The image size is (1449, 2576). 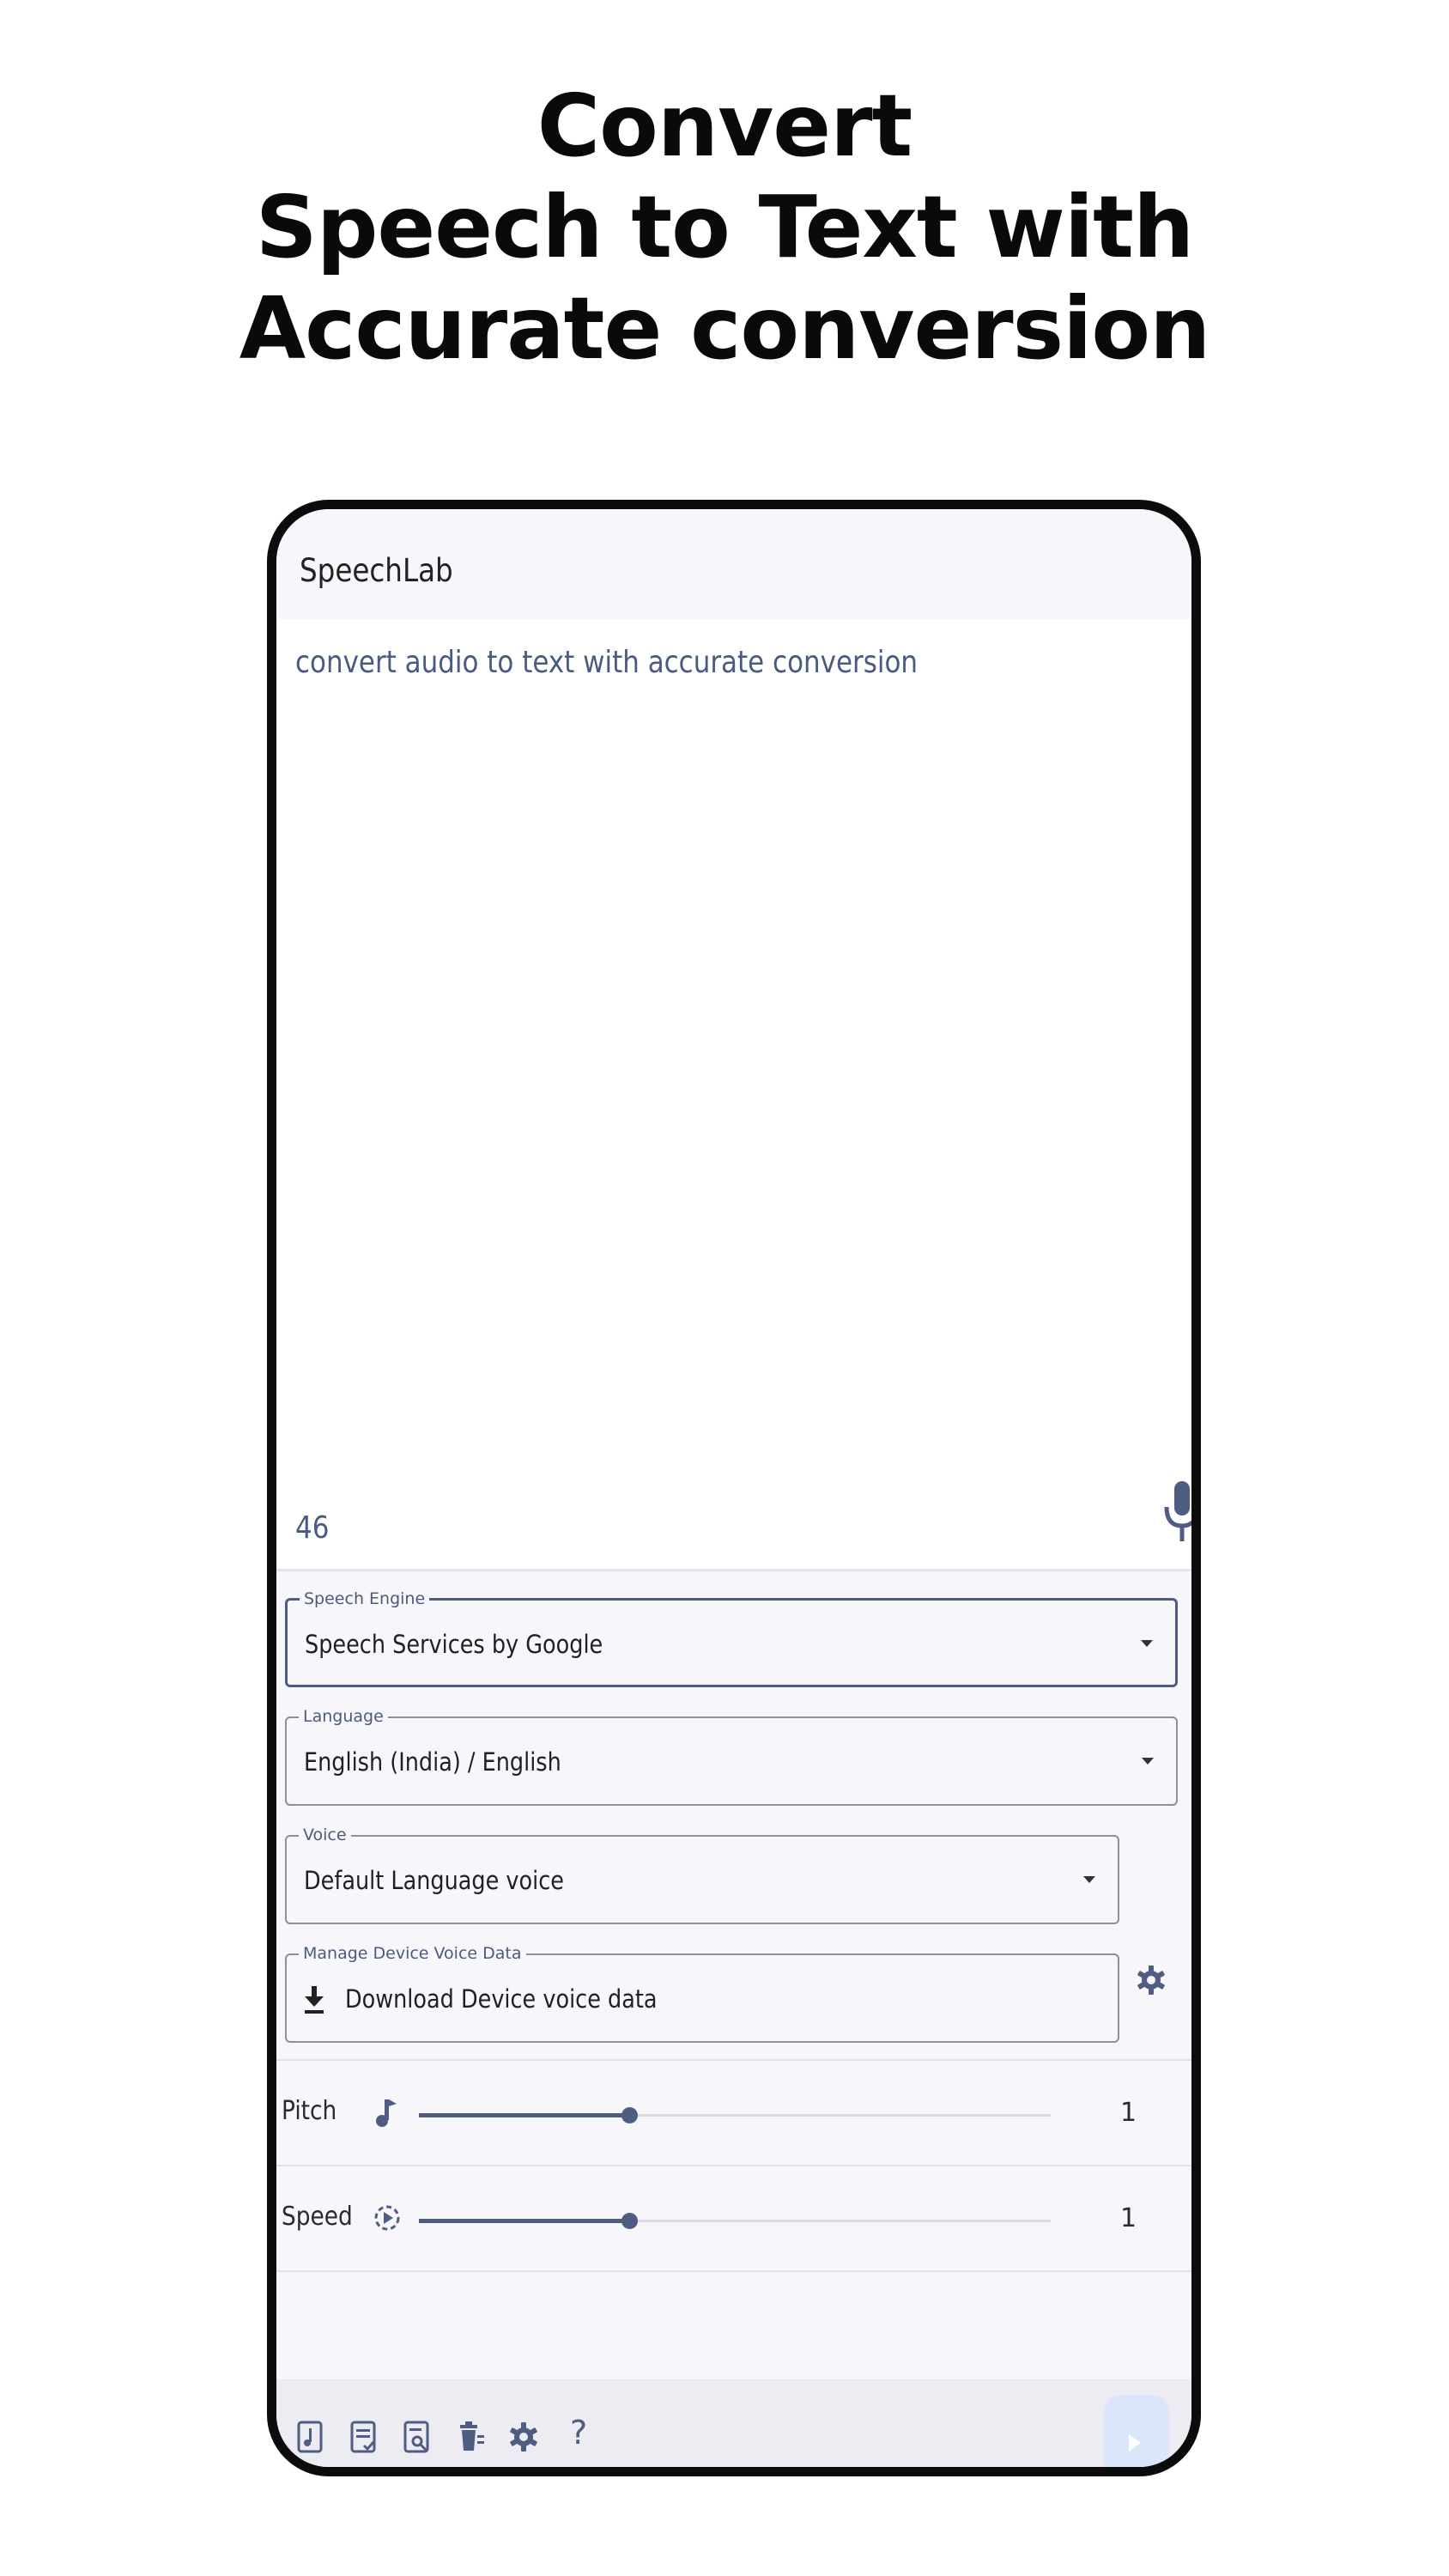 I want to click on app-bar: SpeechLab, so click(x=733, y=564).